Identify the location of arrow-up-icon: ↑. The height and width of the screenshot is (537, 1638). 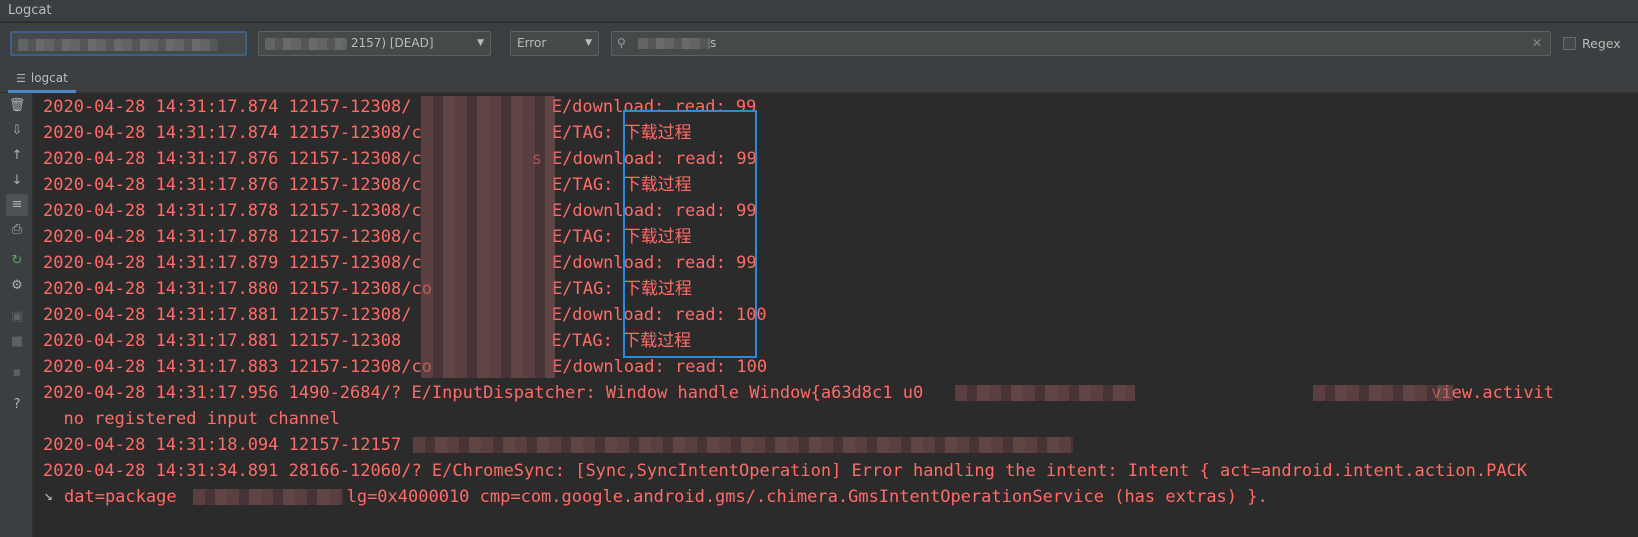
(17, 156).